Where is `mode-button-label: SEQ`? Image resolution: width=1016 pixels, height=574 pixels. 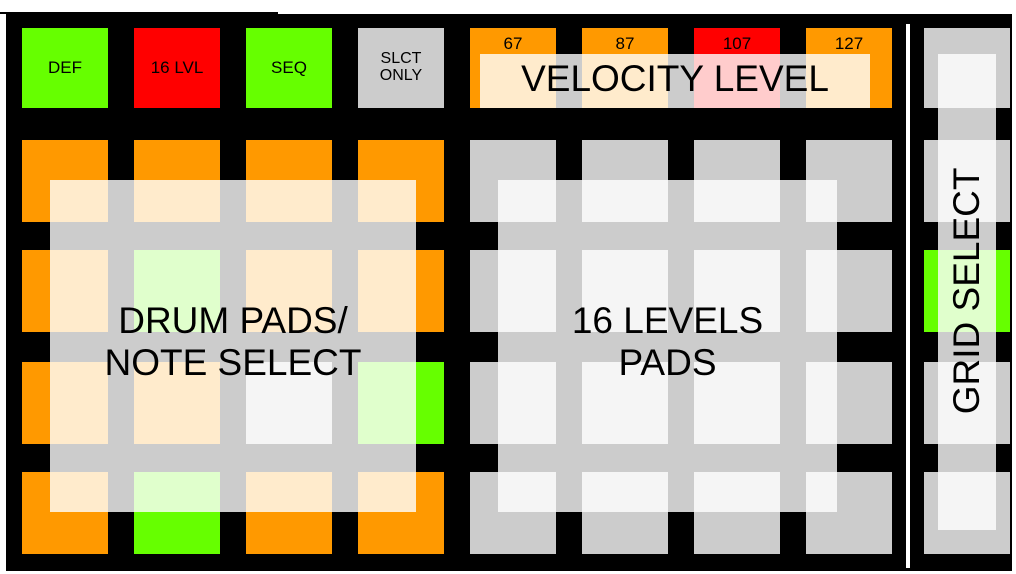 mode-button-label: SEQ is located at coordinates (289, 68).